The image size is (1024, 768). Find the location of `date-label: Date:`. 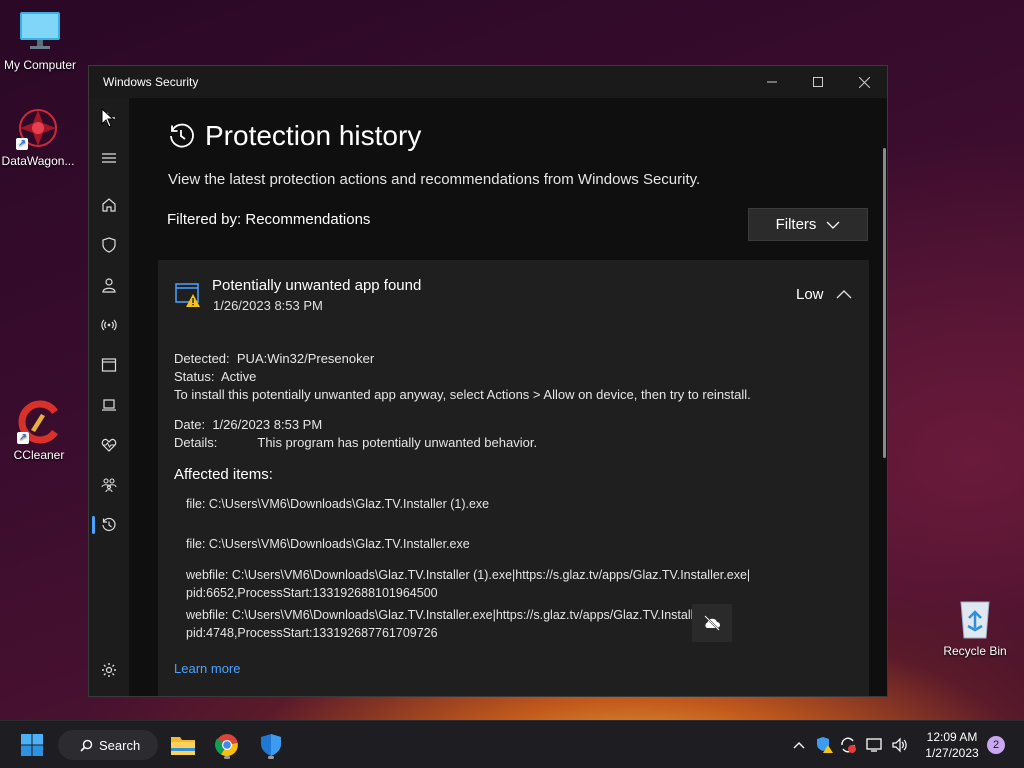

date-label: Date: is located at coordinates (190, 424).